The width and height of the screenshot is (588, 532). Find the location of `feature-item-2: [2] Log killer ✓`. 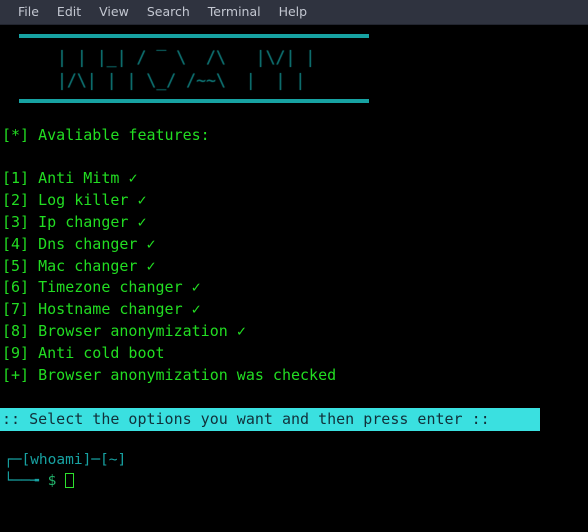

feature-item-2: [2] Log killer ✓ is located at coordinates (294, 201).